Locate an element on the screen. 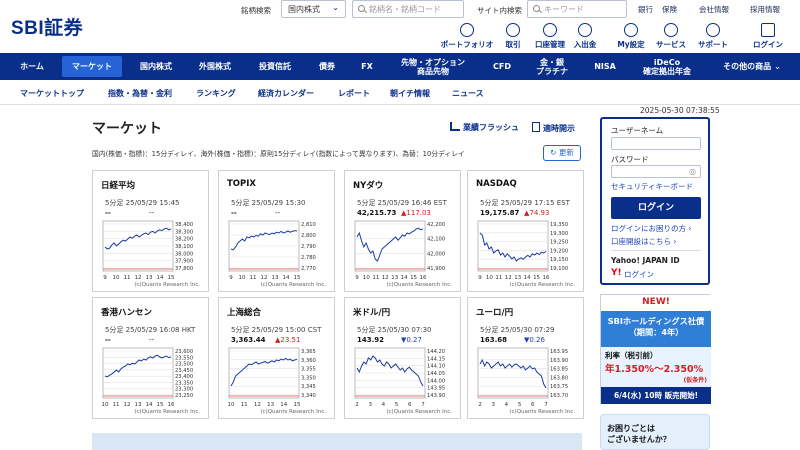  help-text: お困りごとは ございませんか？ is located at coordinates (639, 434).